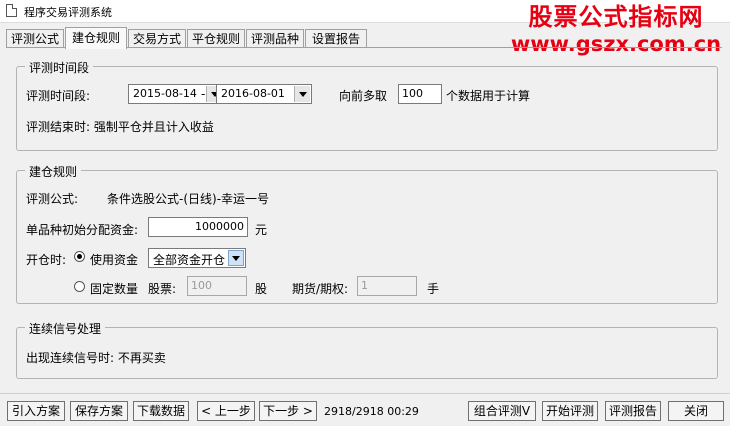  I want to click on stock-label: 股票:, so click(162, 289).